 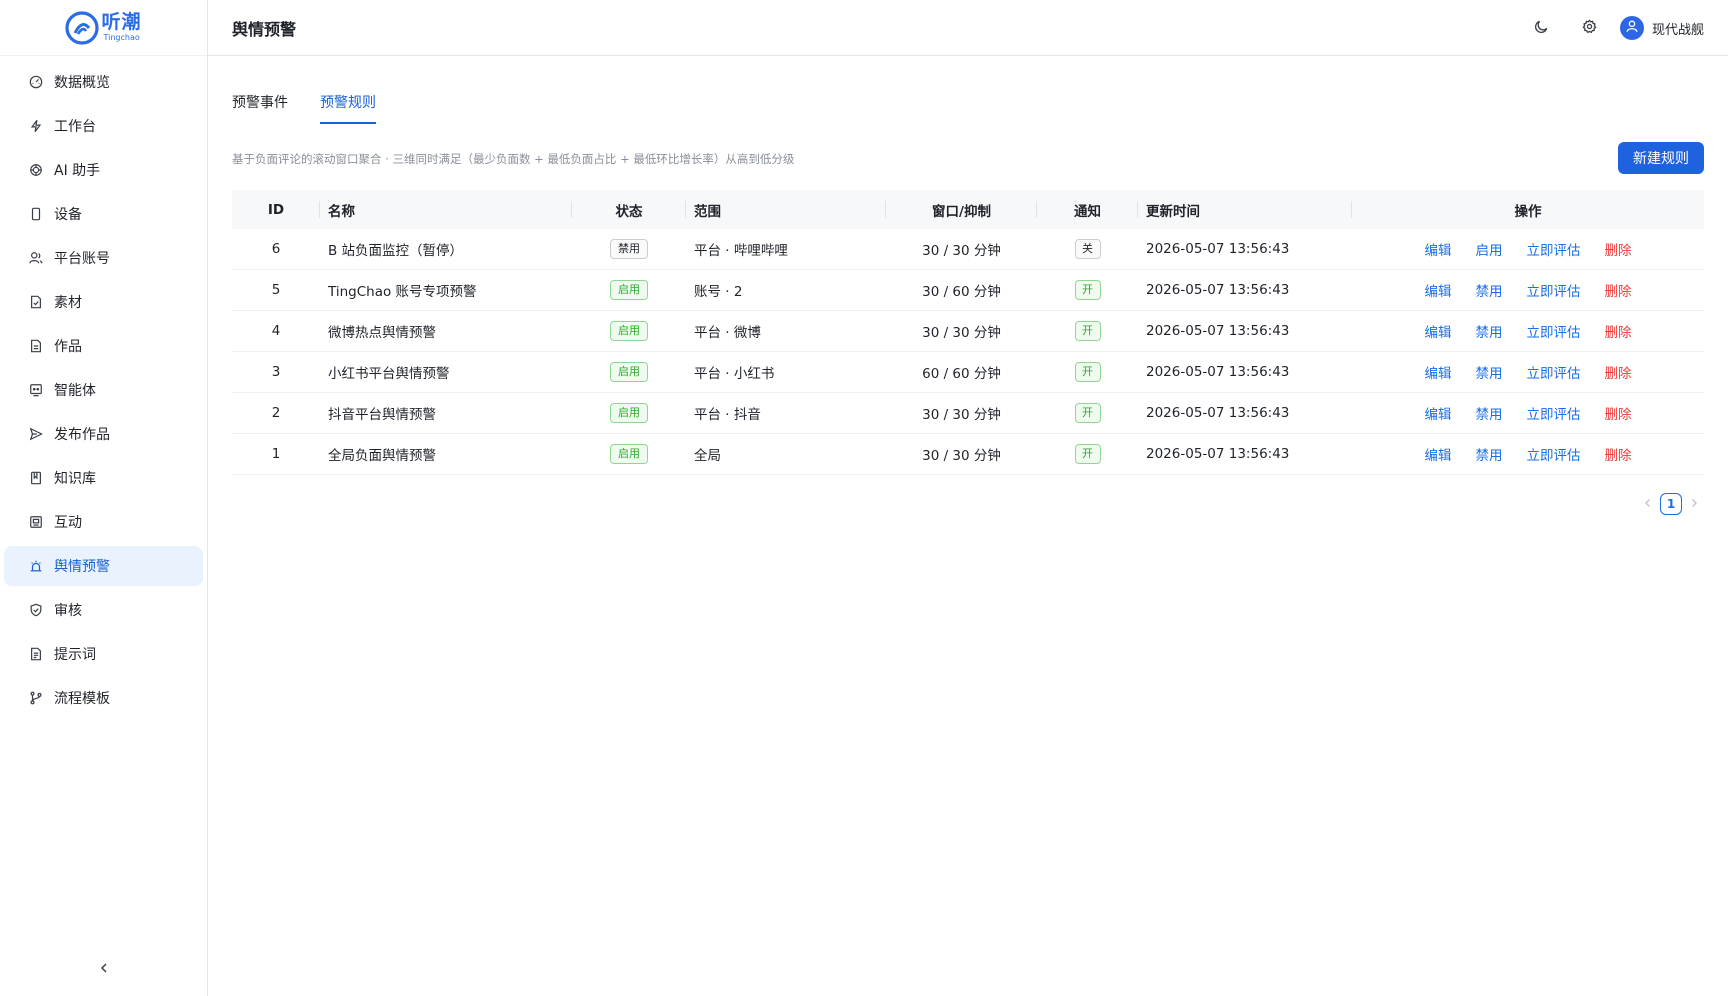 What do you see at coordinates (103, 610) in the screenshot?
I see `sidebar-item-review: 审核` at bounding box center [103, 610].